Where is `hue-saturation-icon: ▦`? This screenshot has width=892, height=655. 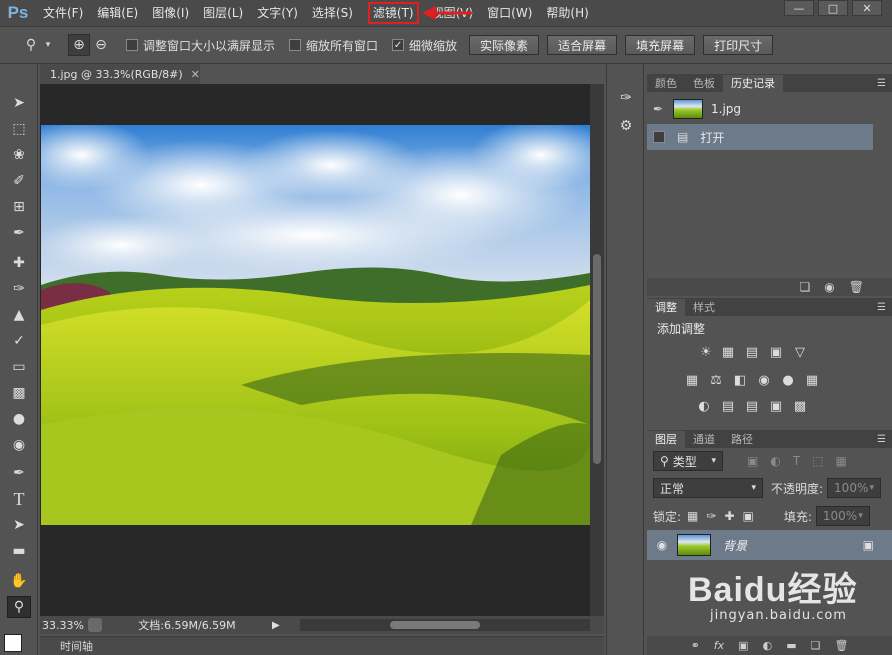 hue-saturation-icon: ▦ is located at coordinates (692, 380).